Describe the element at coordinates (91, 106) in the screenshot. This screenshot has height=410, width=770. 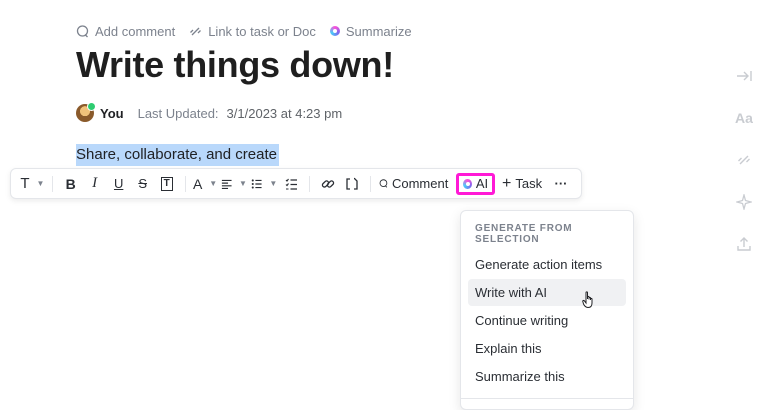
I see `presence-indicator` at that location.